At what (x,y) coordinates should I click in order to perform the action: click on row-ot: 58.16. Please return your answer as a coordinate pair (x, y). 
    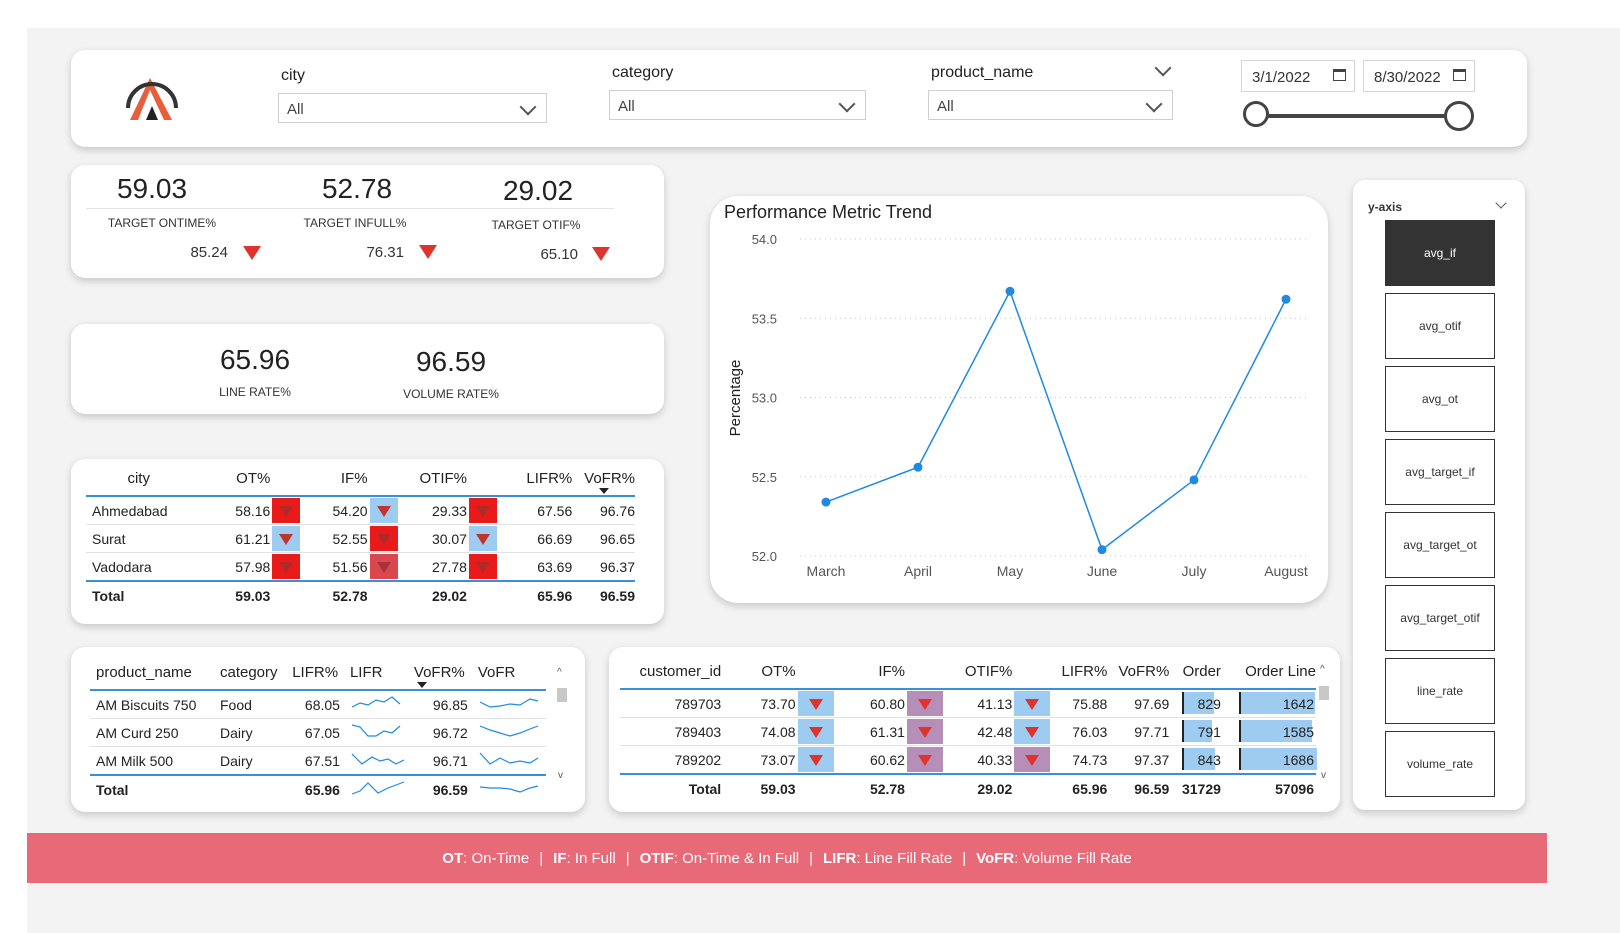
    Looking at the image, I should click on (253, 510).